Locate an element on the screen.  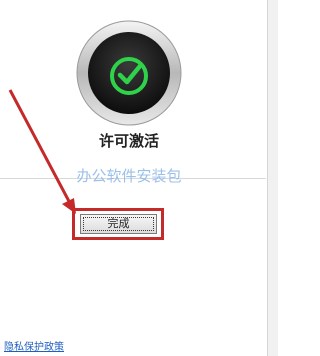
check-circle-icon is located at coordinates (129, 73).